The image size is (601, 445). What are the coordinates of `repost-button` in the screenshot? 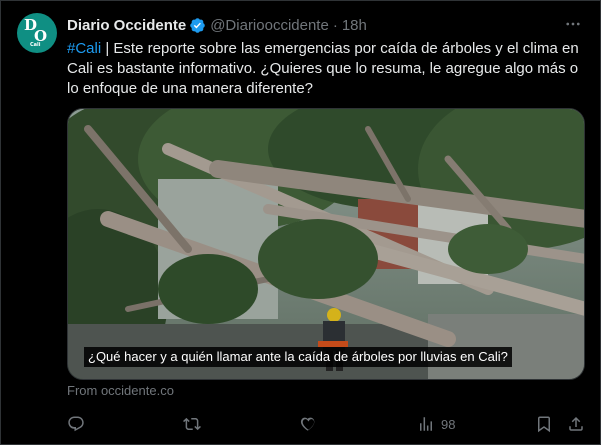 It's located at (192, 424).